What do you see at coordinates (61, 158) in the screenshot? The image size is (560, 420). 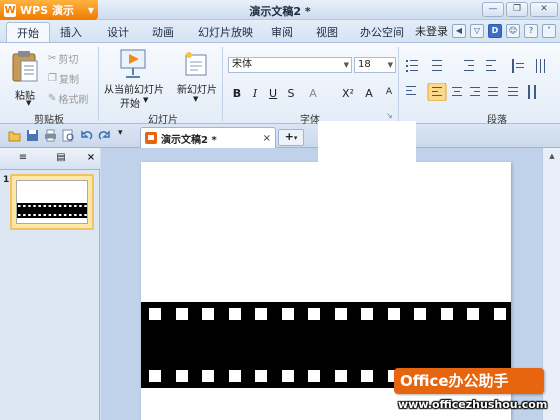 I see `slides-tab-icon: ▤` at bounding box center [61, 158].